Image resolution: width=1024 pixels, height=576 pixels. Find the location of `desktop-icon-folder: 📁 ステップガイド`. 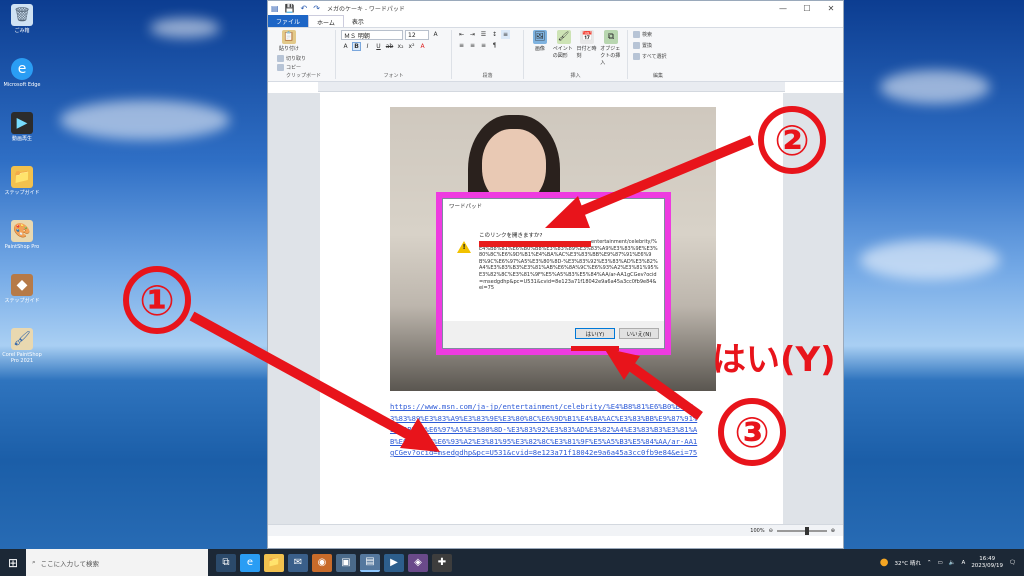

desktop-icon-folder: 📁 ステップガイド is located at coordinates (22, 181).